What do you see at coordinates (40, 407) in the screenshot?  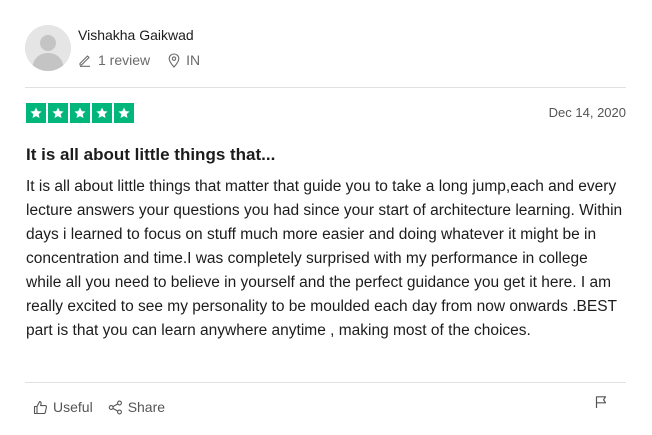 I see `thumbs-up-icon` at bounding box center [40, 407].